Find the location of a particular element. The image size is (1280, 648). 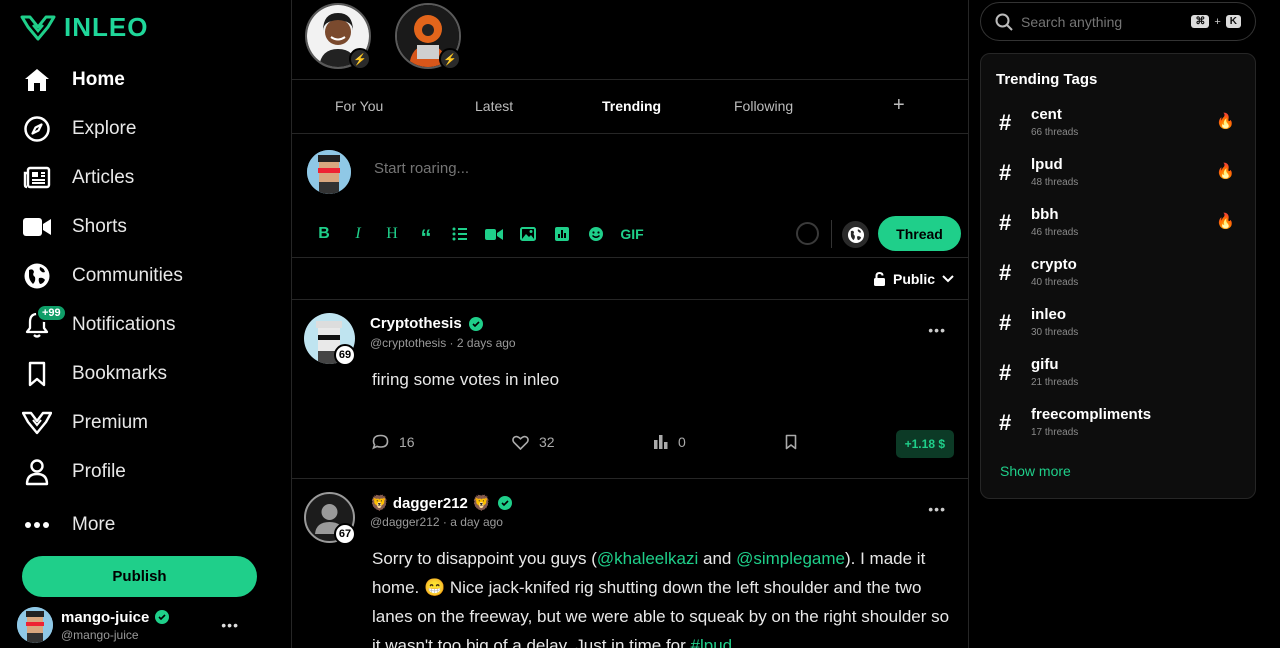

author-handle: @dagger212 is located at coordinates (405, 522).